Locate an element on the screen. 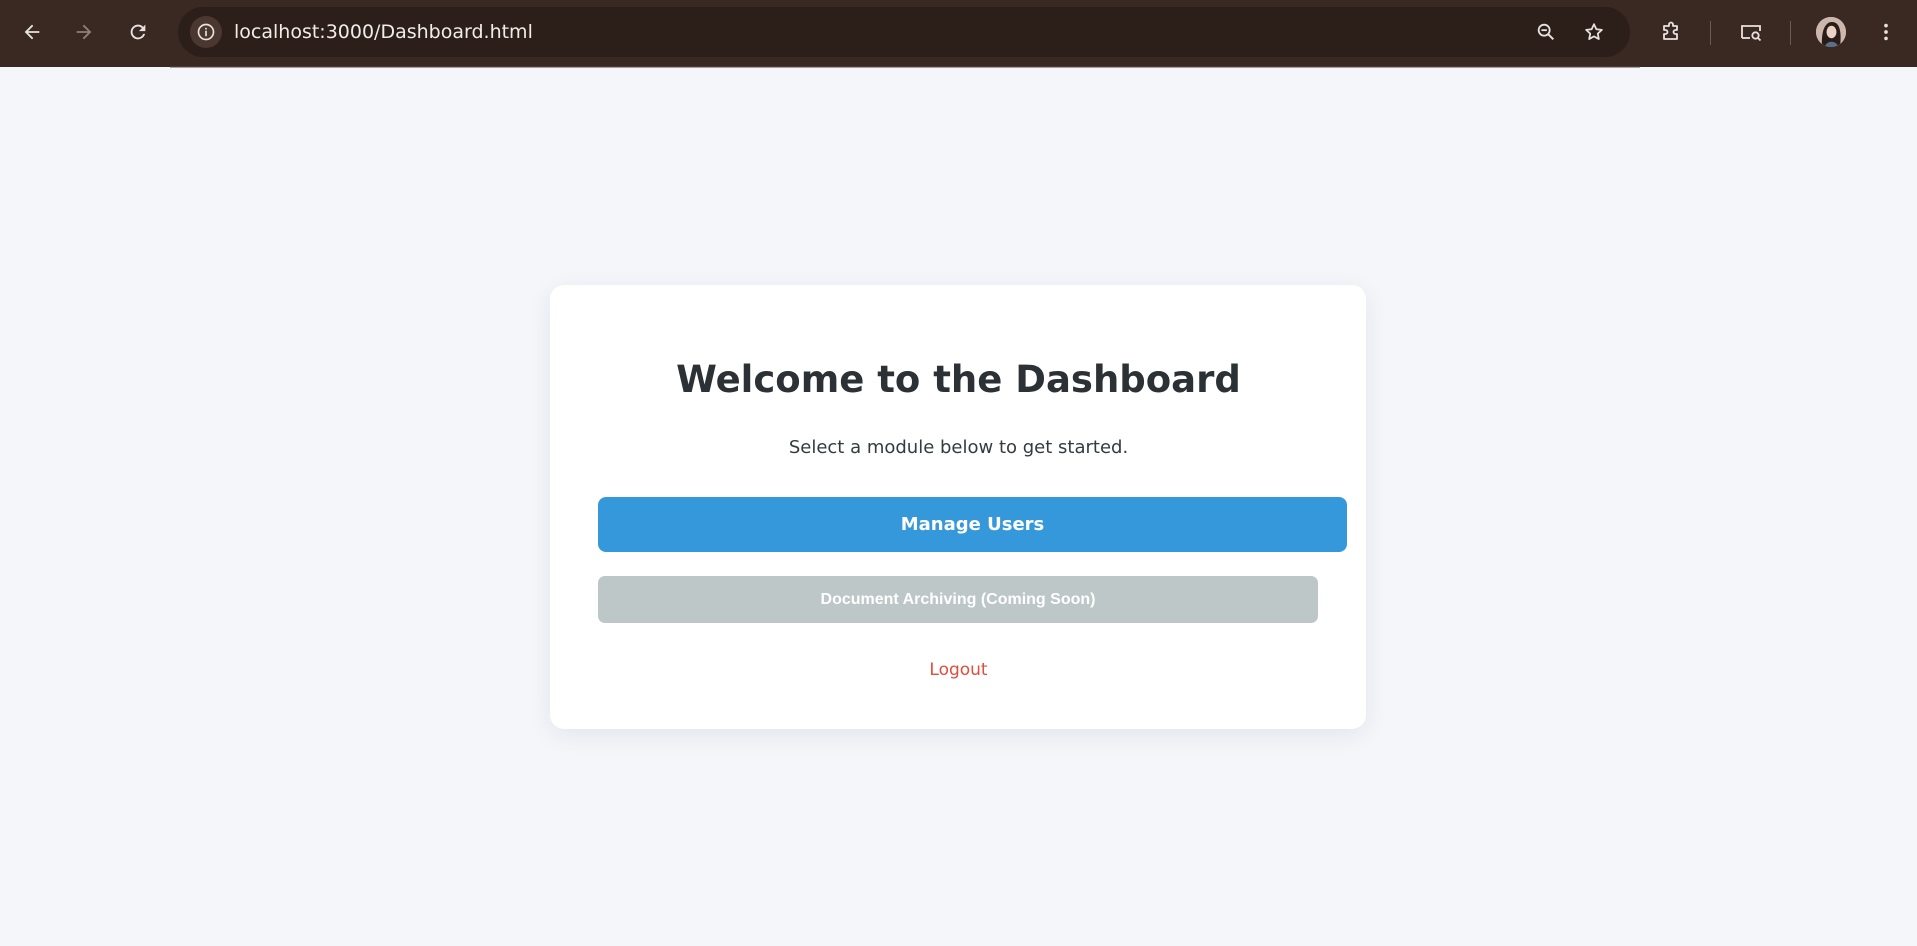  zoom-out-icon is located at coordinates (1546, 32).